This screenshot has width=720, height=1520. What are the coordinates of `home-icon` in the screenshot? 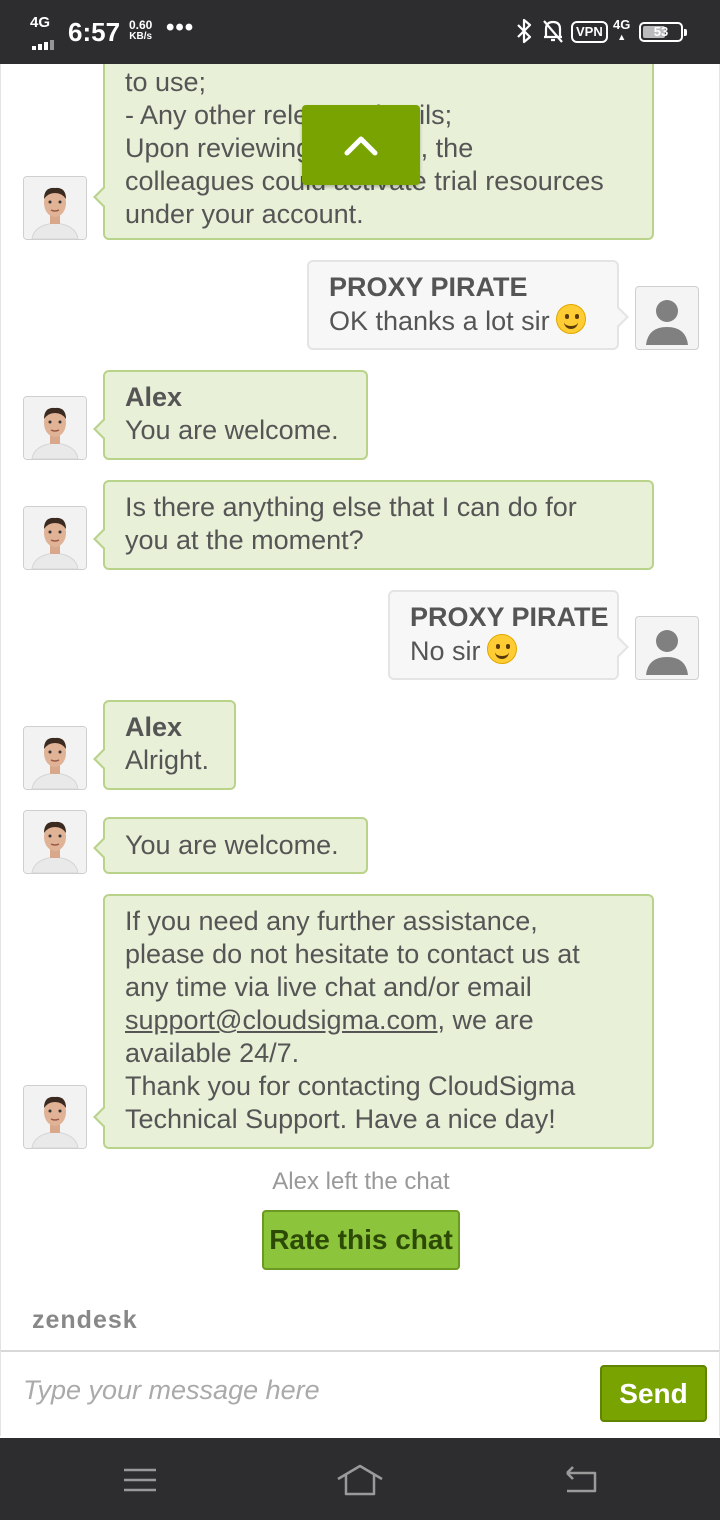 It's located at (360, 1480).